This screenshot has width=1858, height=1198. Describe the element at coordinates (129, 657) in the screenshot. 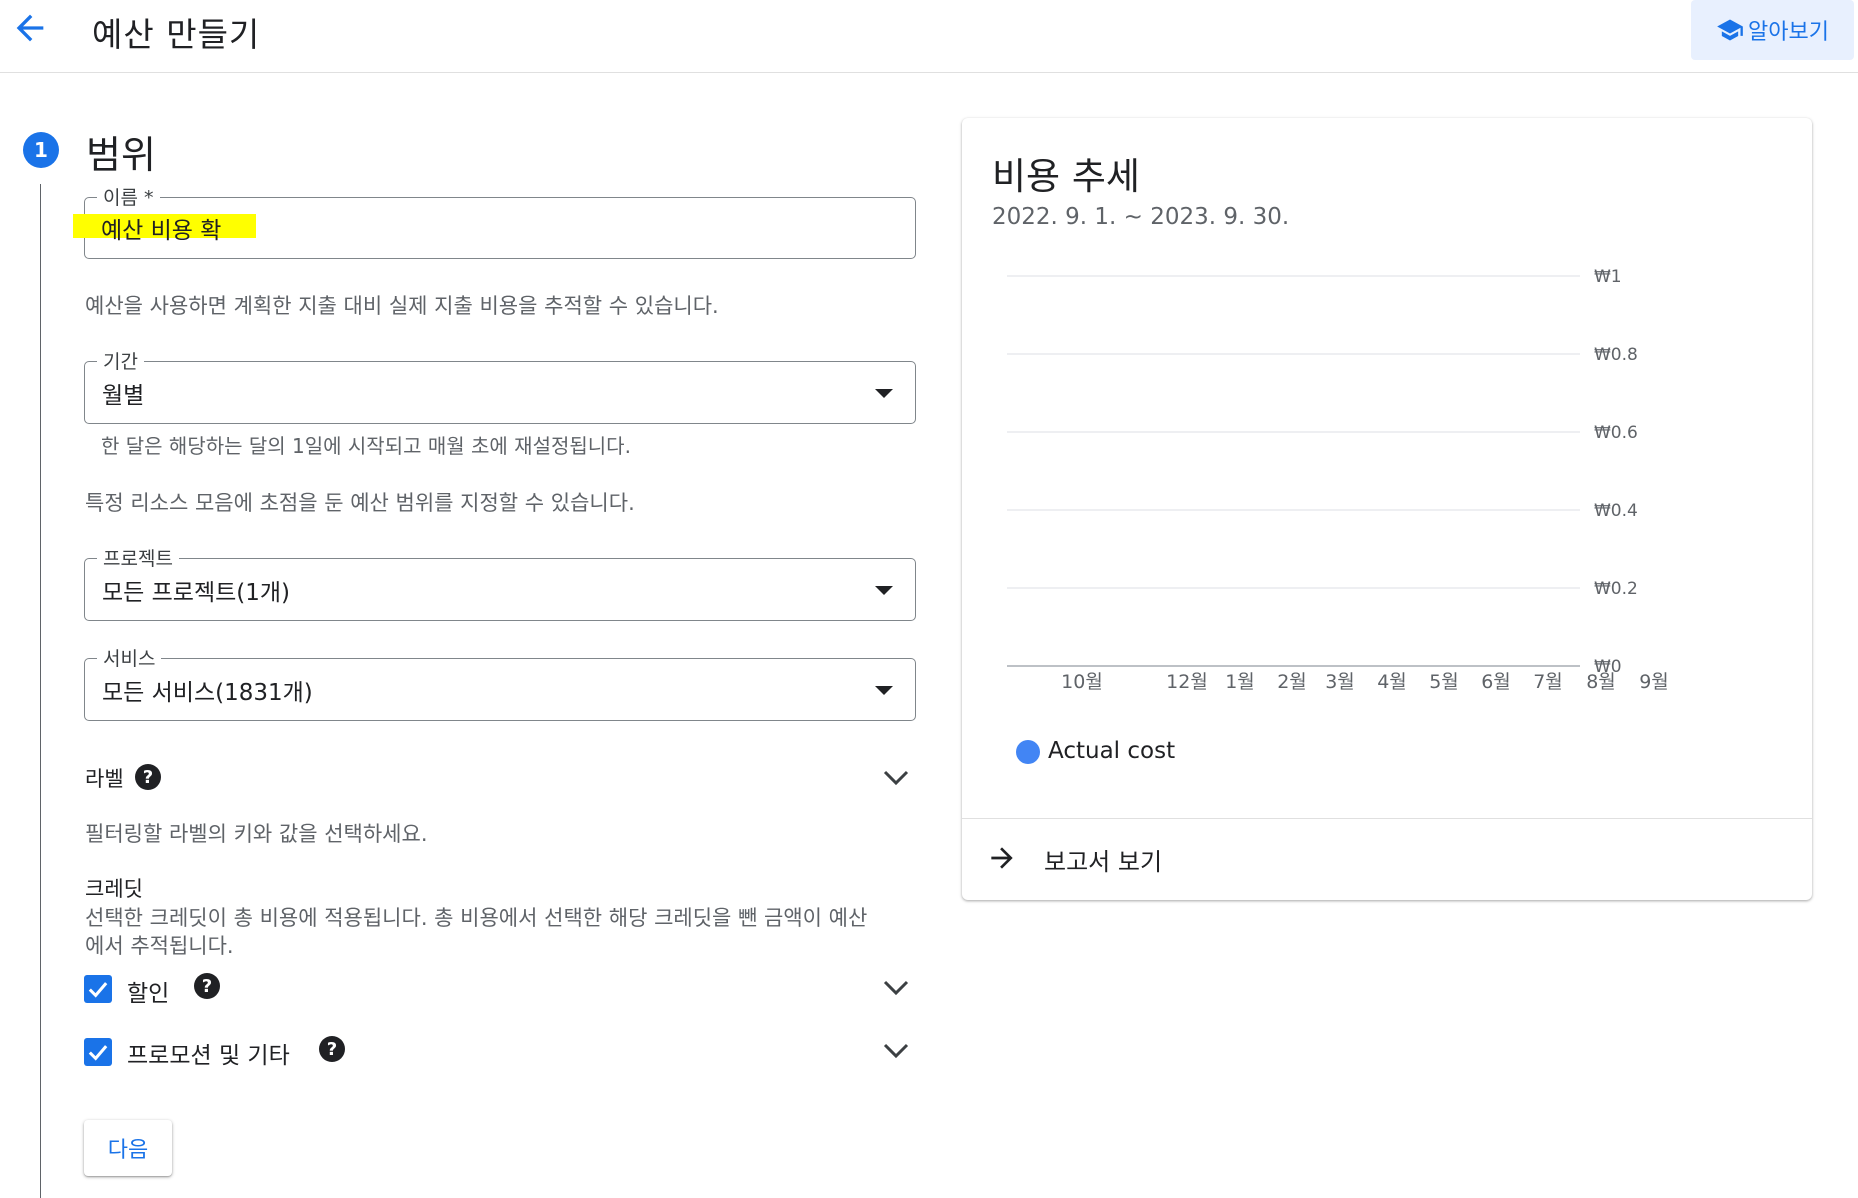

I see `service-select-label: 서비스` at that location.